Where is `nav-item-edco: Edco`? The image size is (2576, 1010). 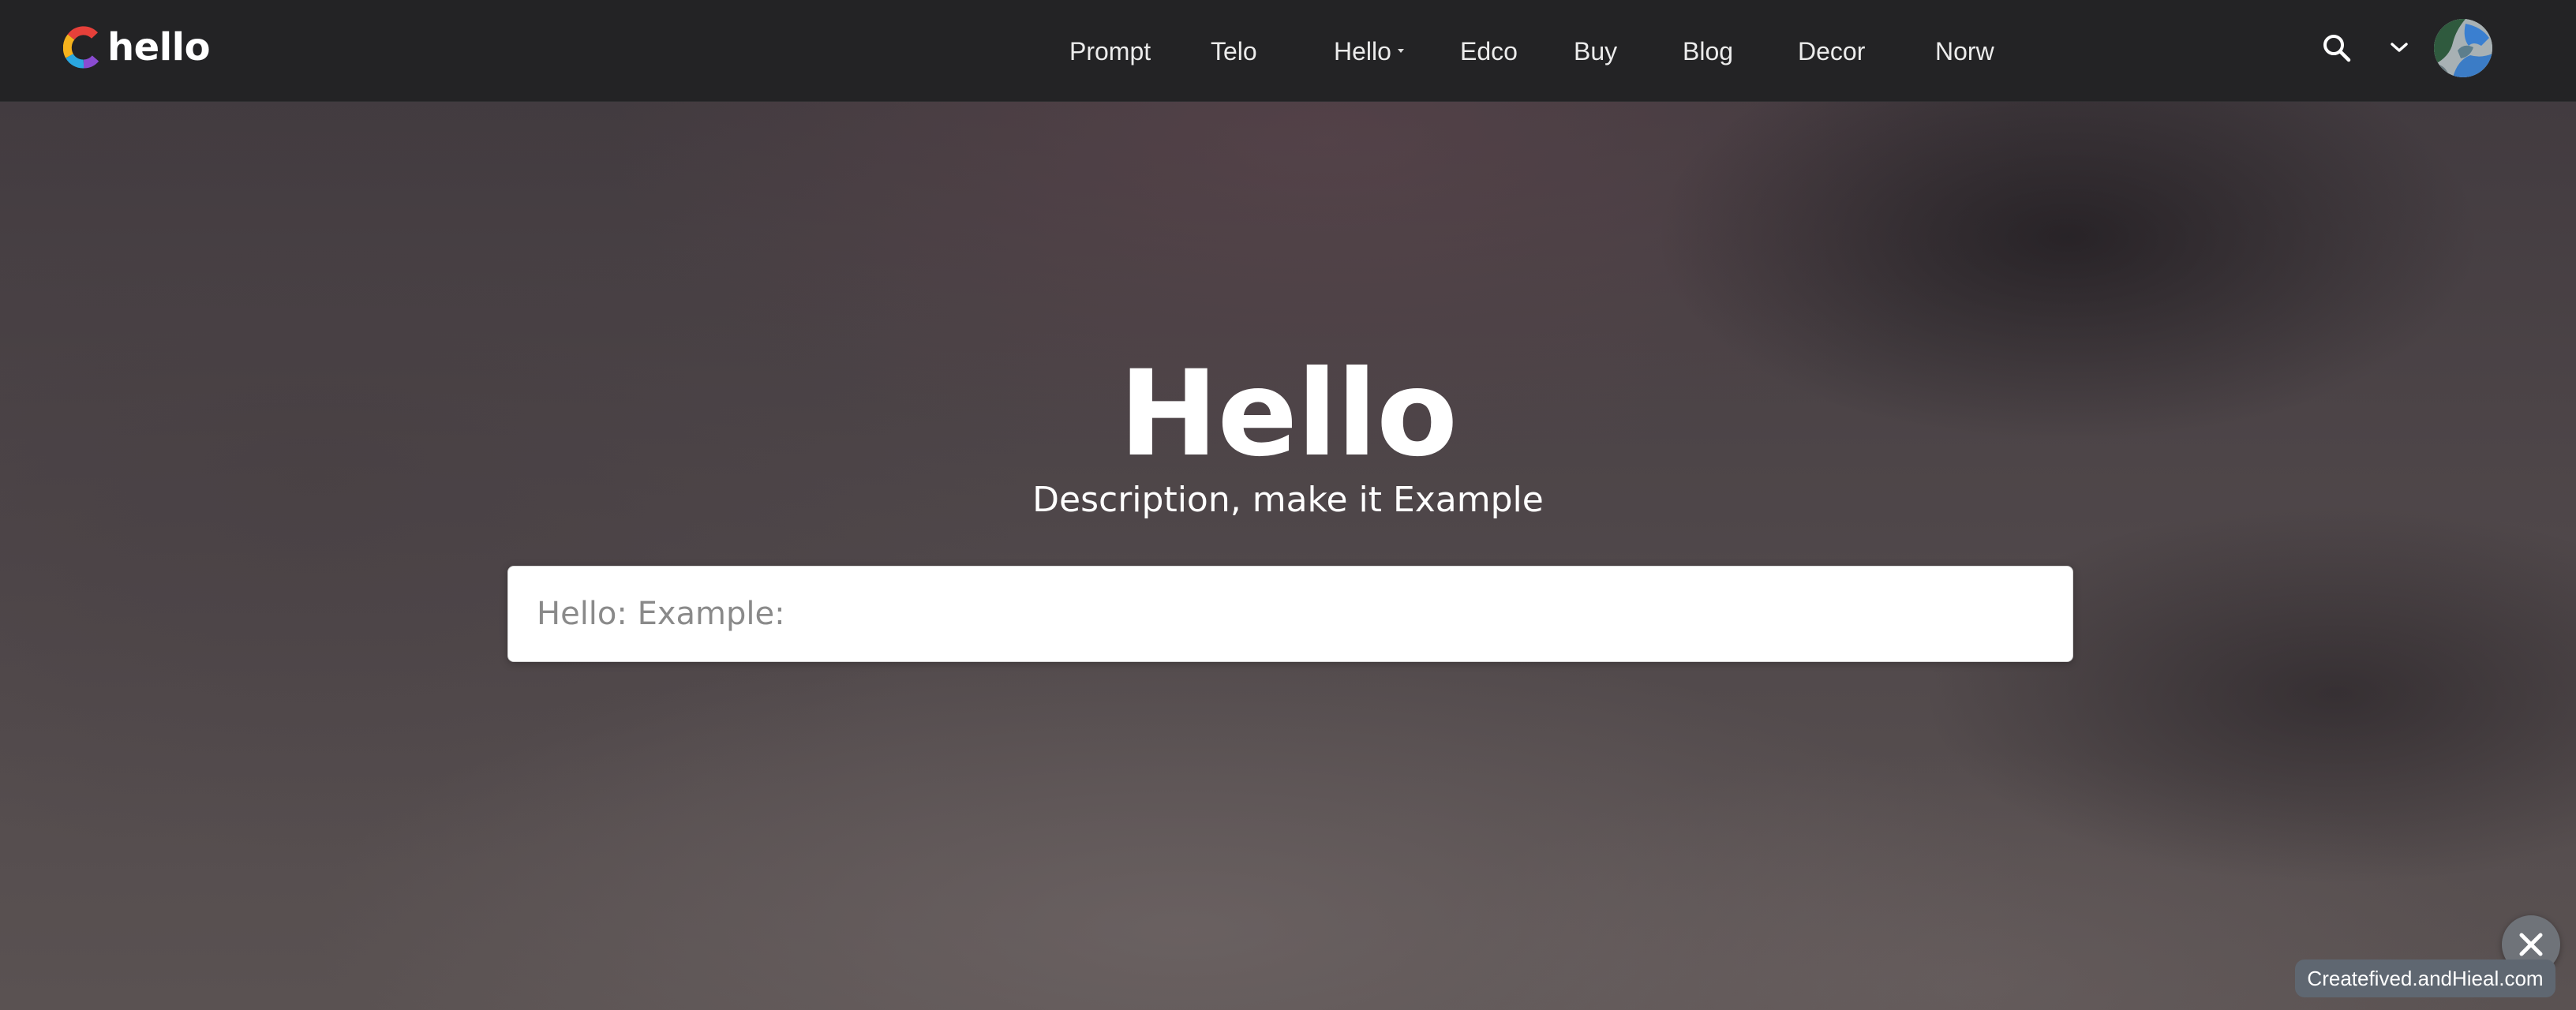 nav-item-edco: Edco is located at coordinates (1489, 51).